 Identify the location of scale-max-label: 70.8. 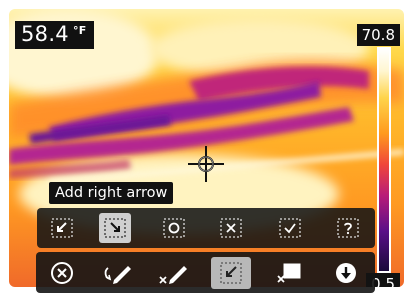
(378, 35).